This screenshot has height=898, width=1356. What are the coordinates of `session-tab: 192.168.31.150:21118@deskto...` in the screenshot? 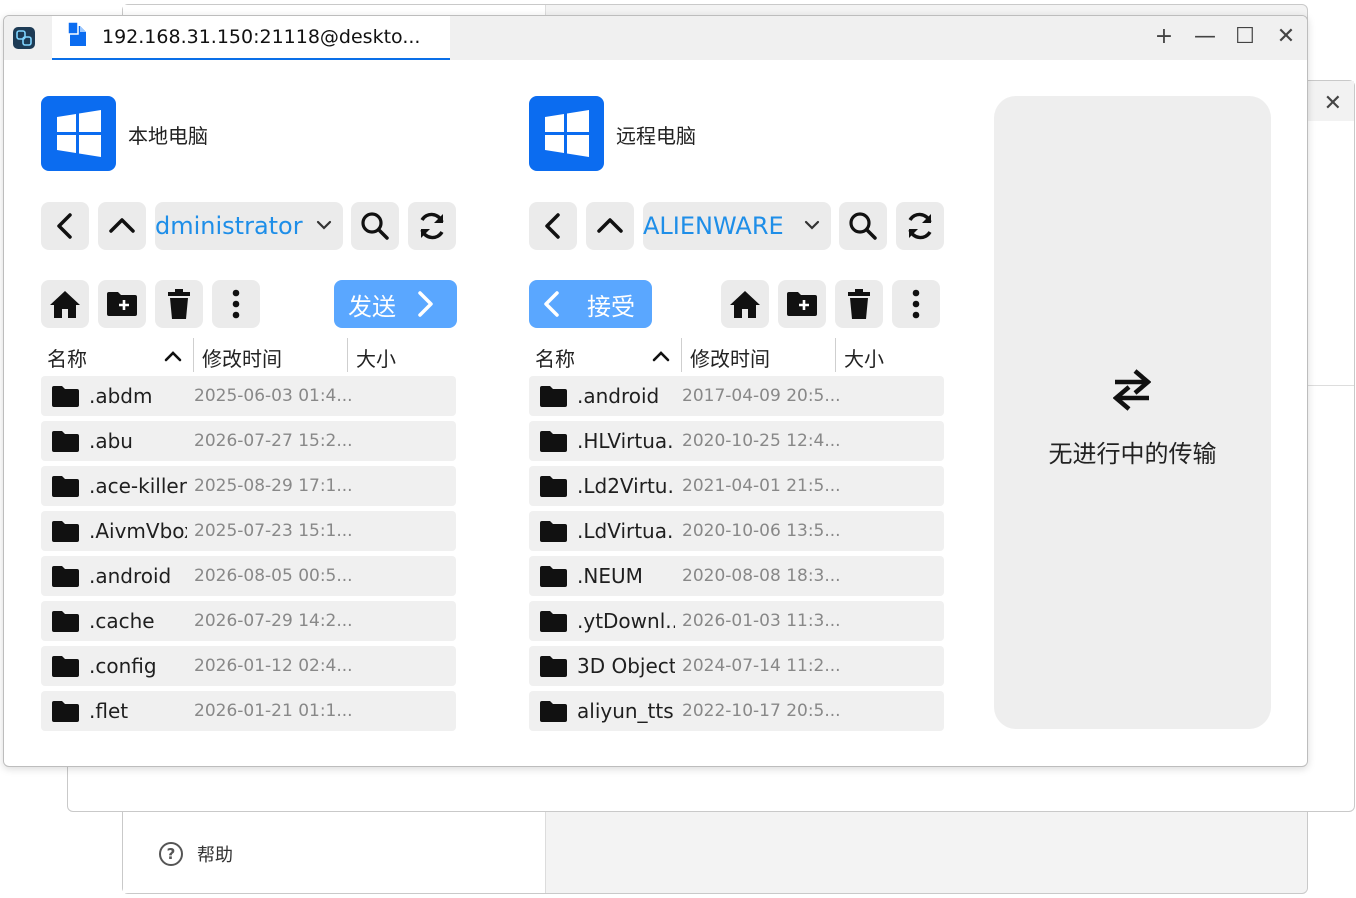 It's located at (251, 38).